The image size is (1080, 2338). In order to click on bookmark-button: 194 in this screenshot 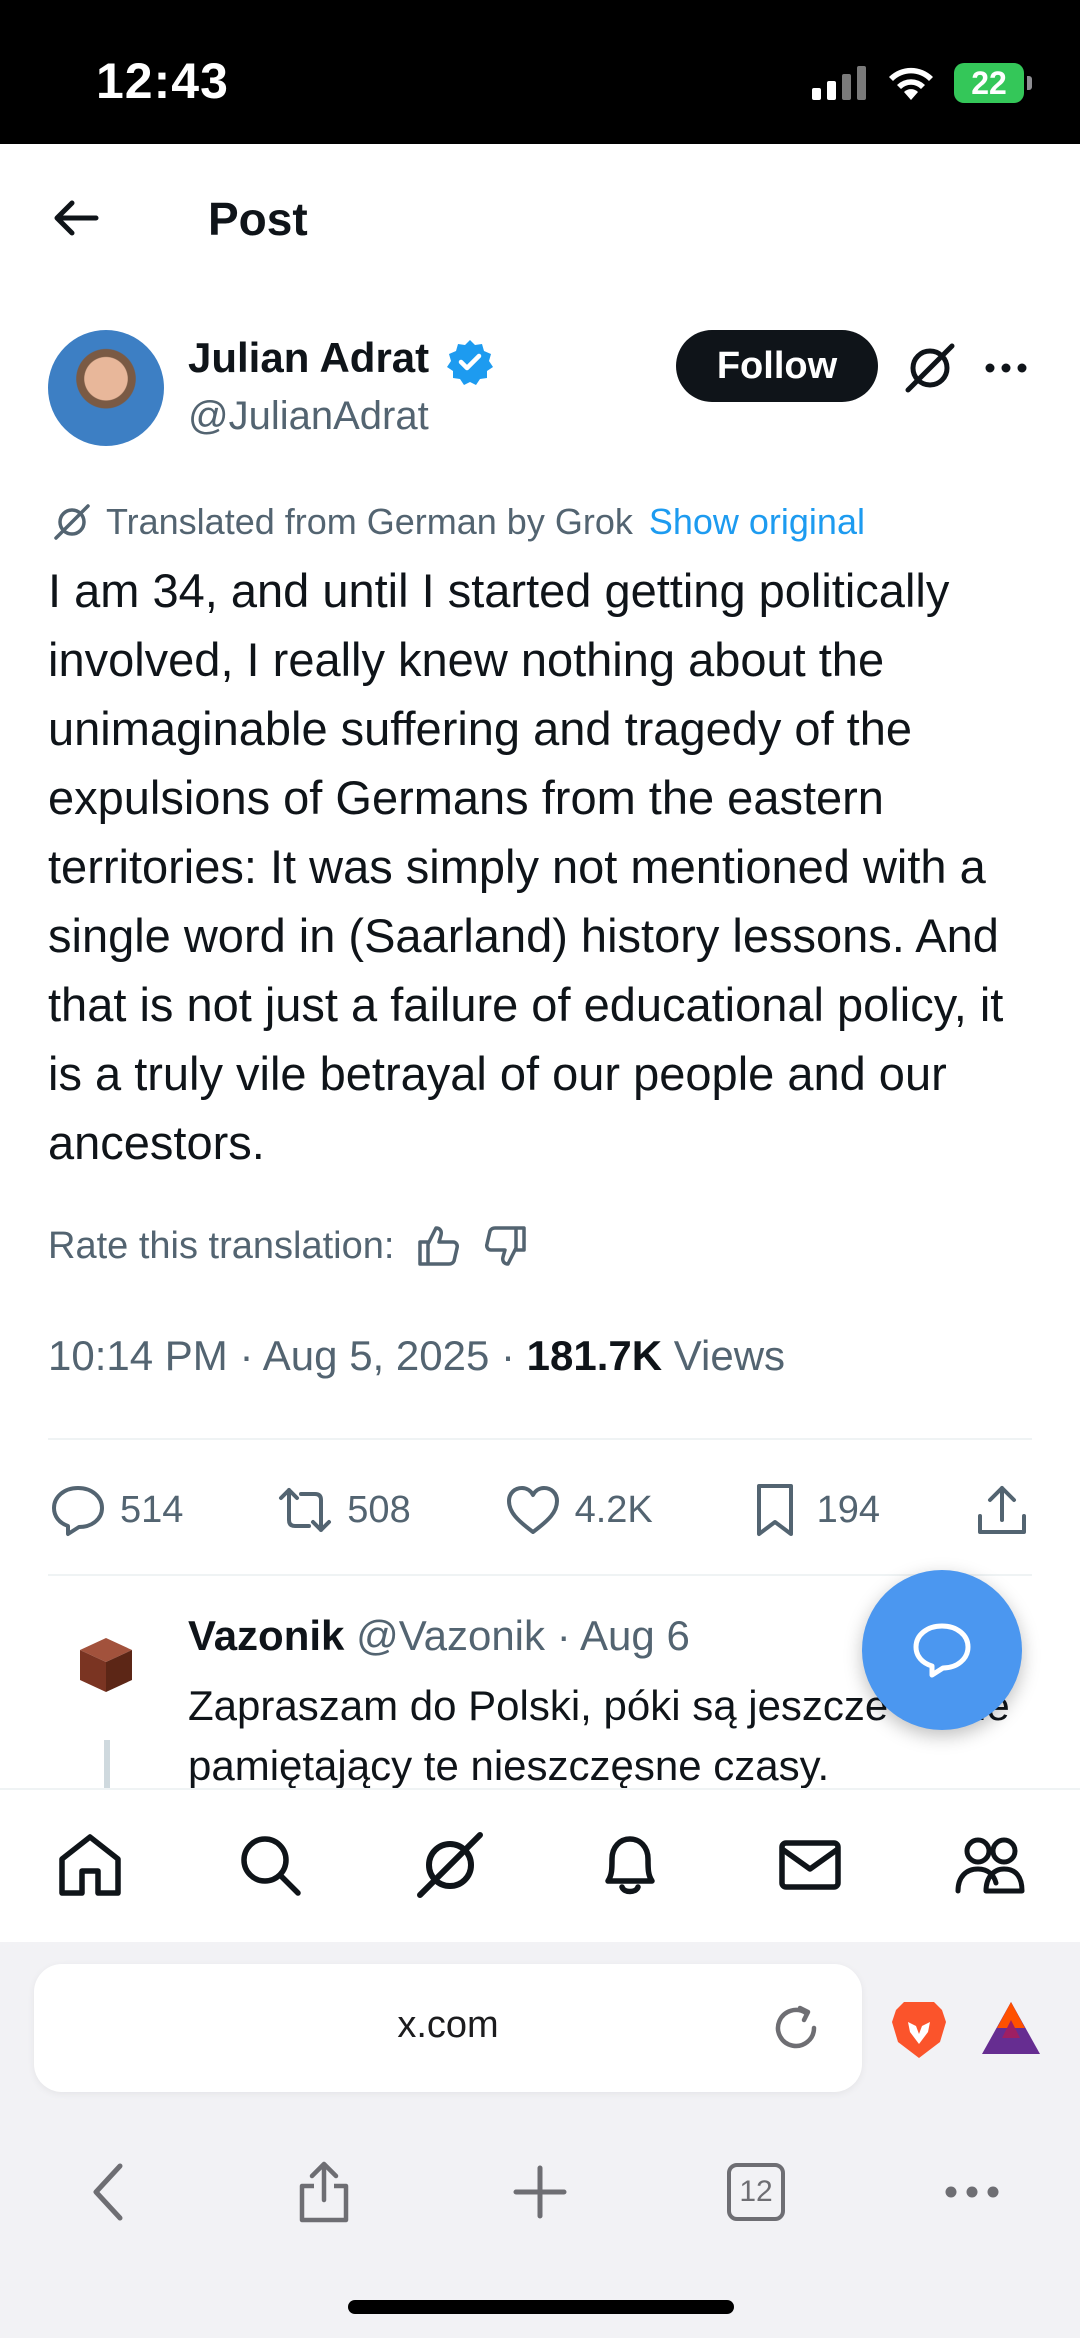, I will do `click(812, 1510)`.